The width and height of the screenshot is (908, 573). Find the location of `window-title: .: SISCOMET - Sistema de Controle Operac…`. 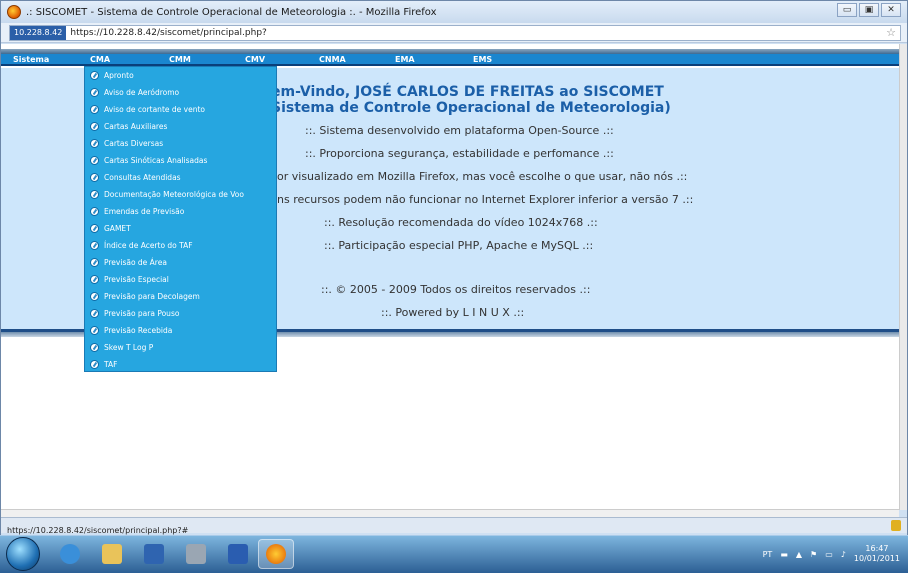

window-title: .: SISCOMET - Sistema de Controle Operac… is located at coordinates (231, 12).